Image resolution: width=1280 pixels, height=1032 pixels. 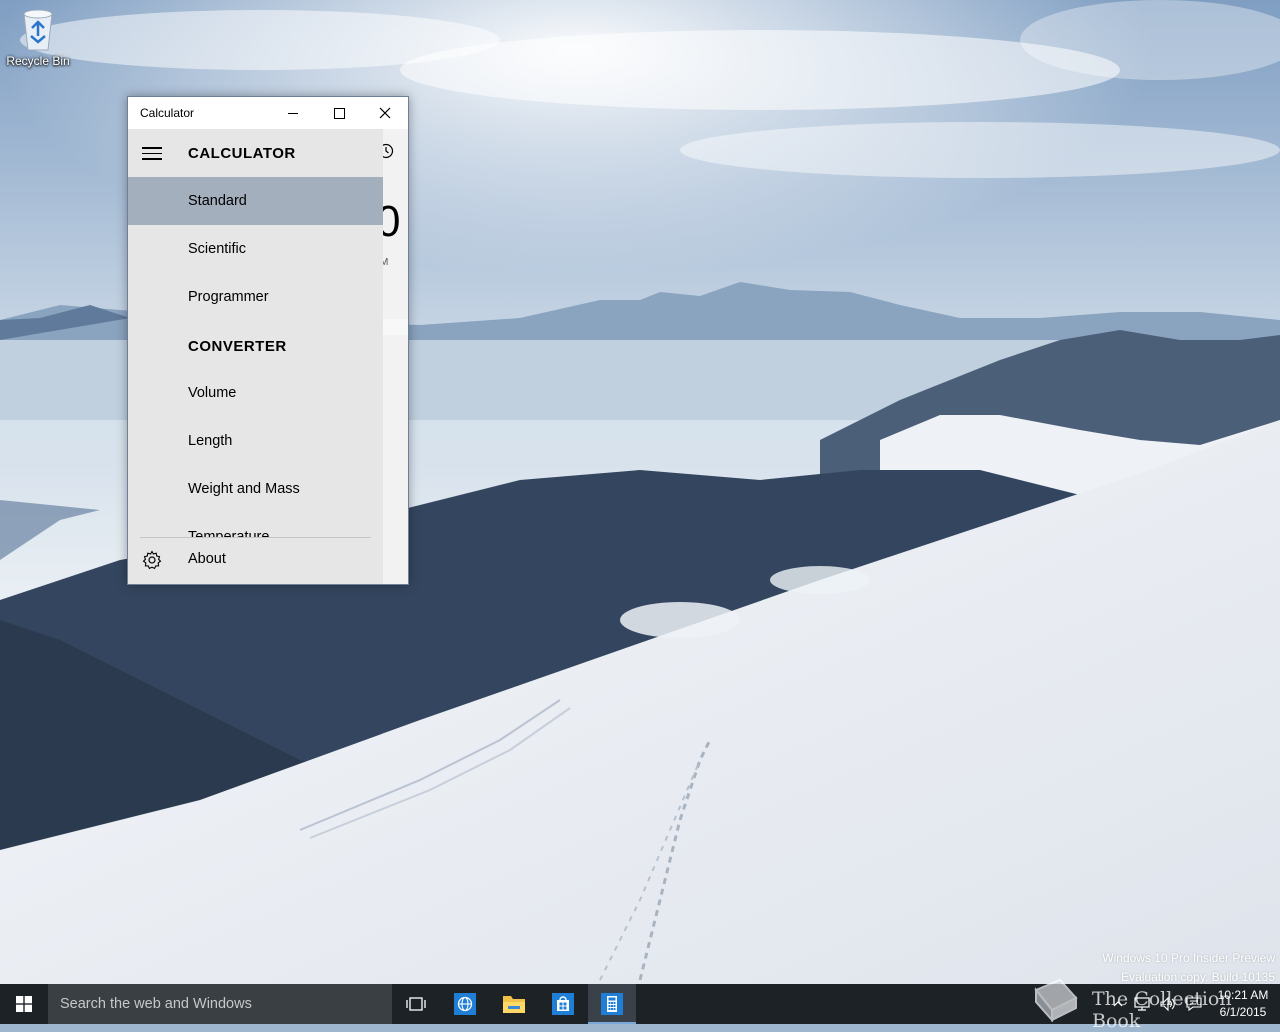 I want to click on minimize-icon, so click(x=293, y=113).